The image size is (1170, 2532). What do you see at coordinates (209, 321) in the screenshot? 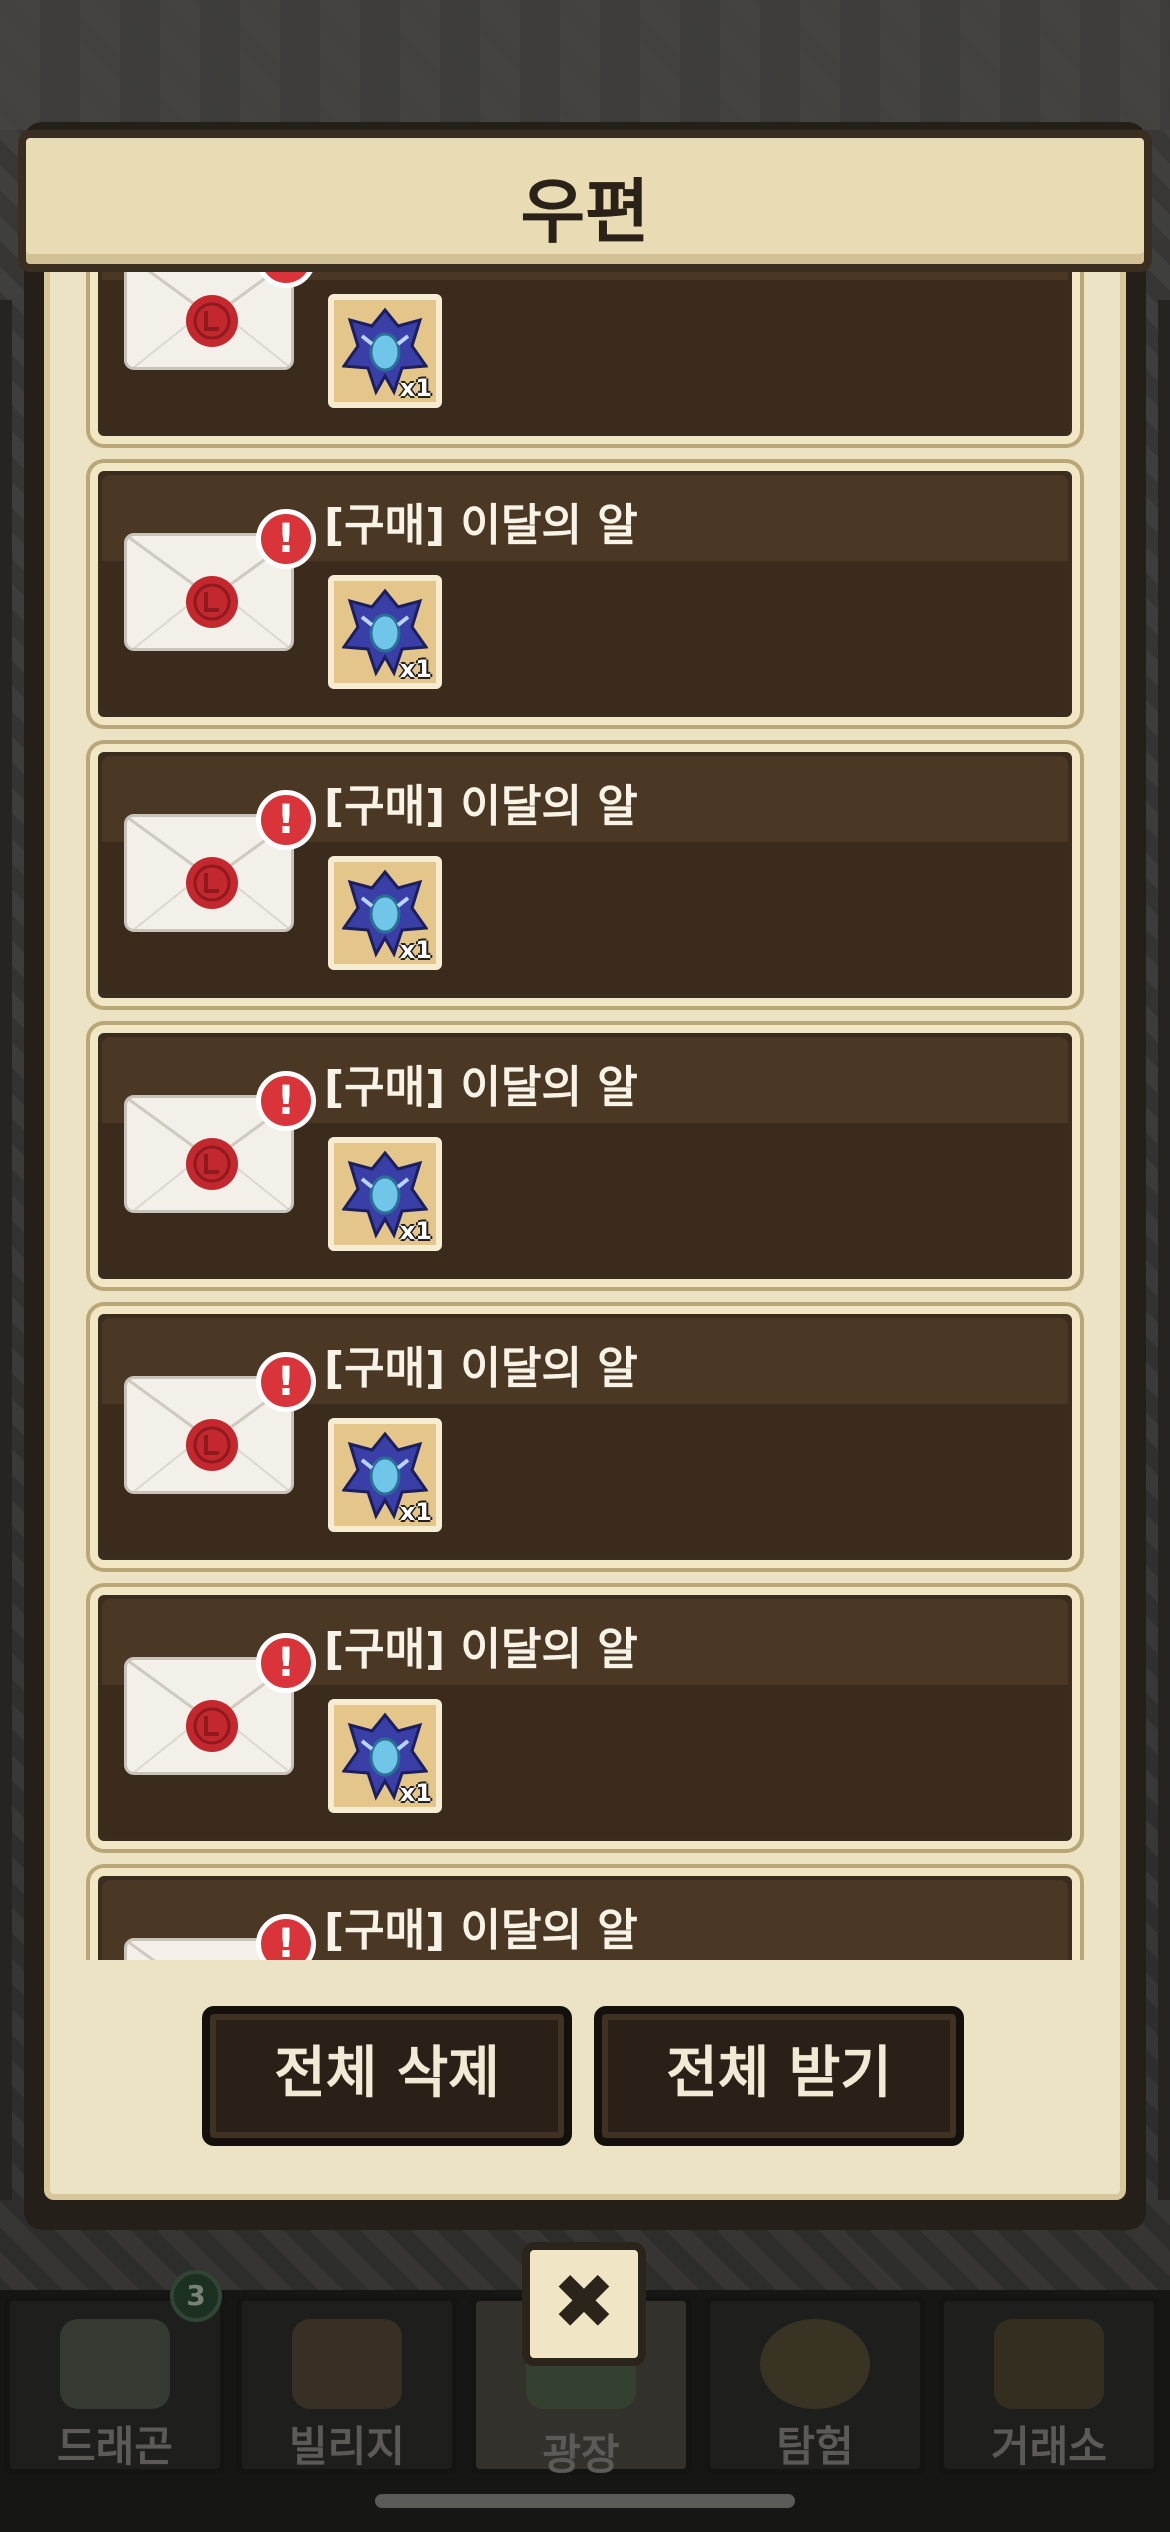
I see `envelope-icon` at bounding box center [209, 321].